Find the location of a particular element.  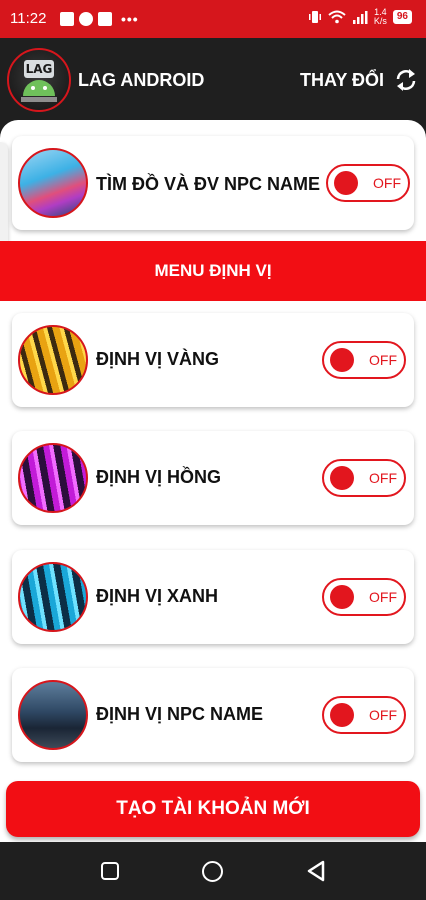

blue-locate-label: ĐỊNH VỊ XANH is located at coordinates (157, 596).